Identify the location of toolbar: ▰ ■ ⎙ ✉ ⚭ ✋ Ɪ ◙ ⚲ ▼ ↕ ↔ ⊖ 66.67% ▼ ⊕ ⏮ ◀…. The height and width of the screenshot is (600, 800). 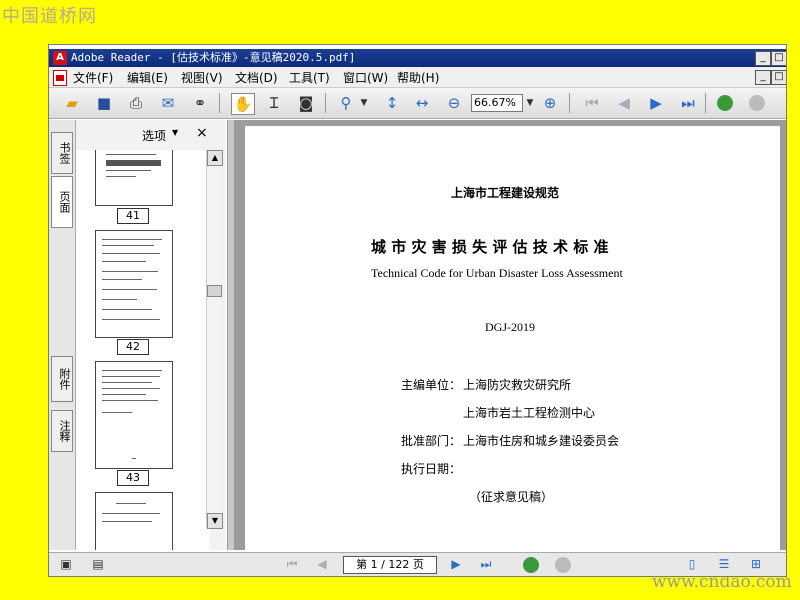
(417, 103).